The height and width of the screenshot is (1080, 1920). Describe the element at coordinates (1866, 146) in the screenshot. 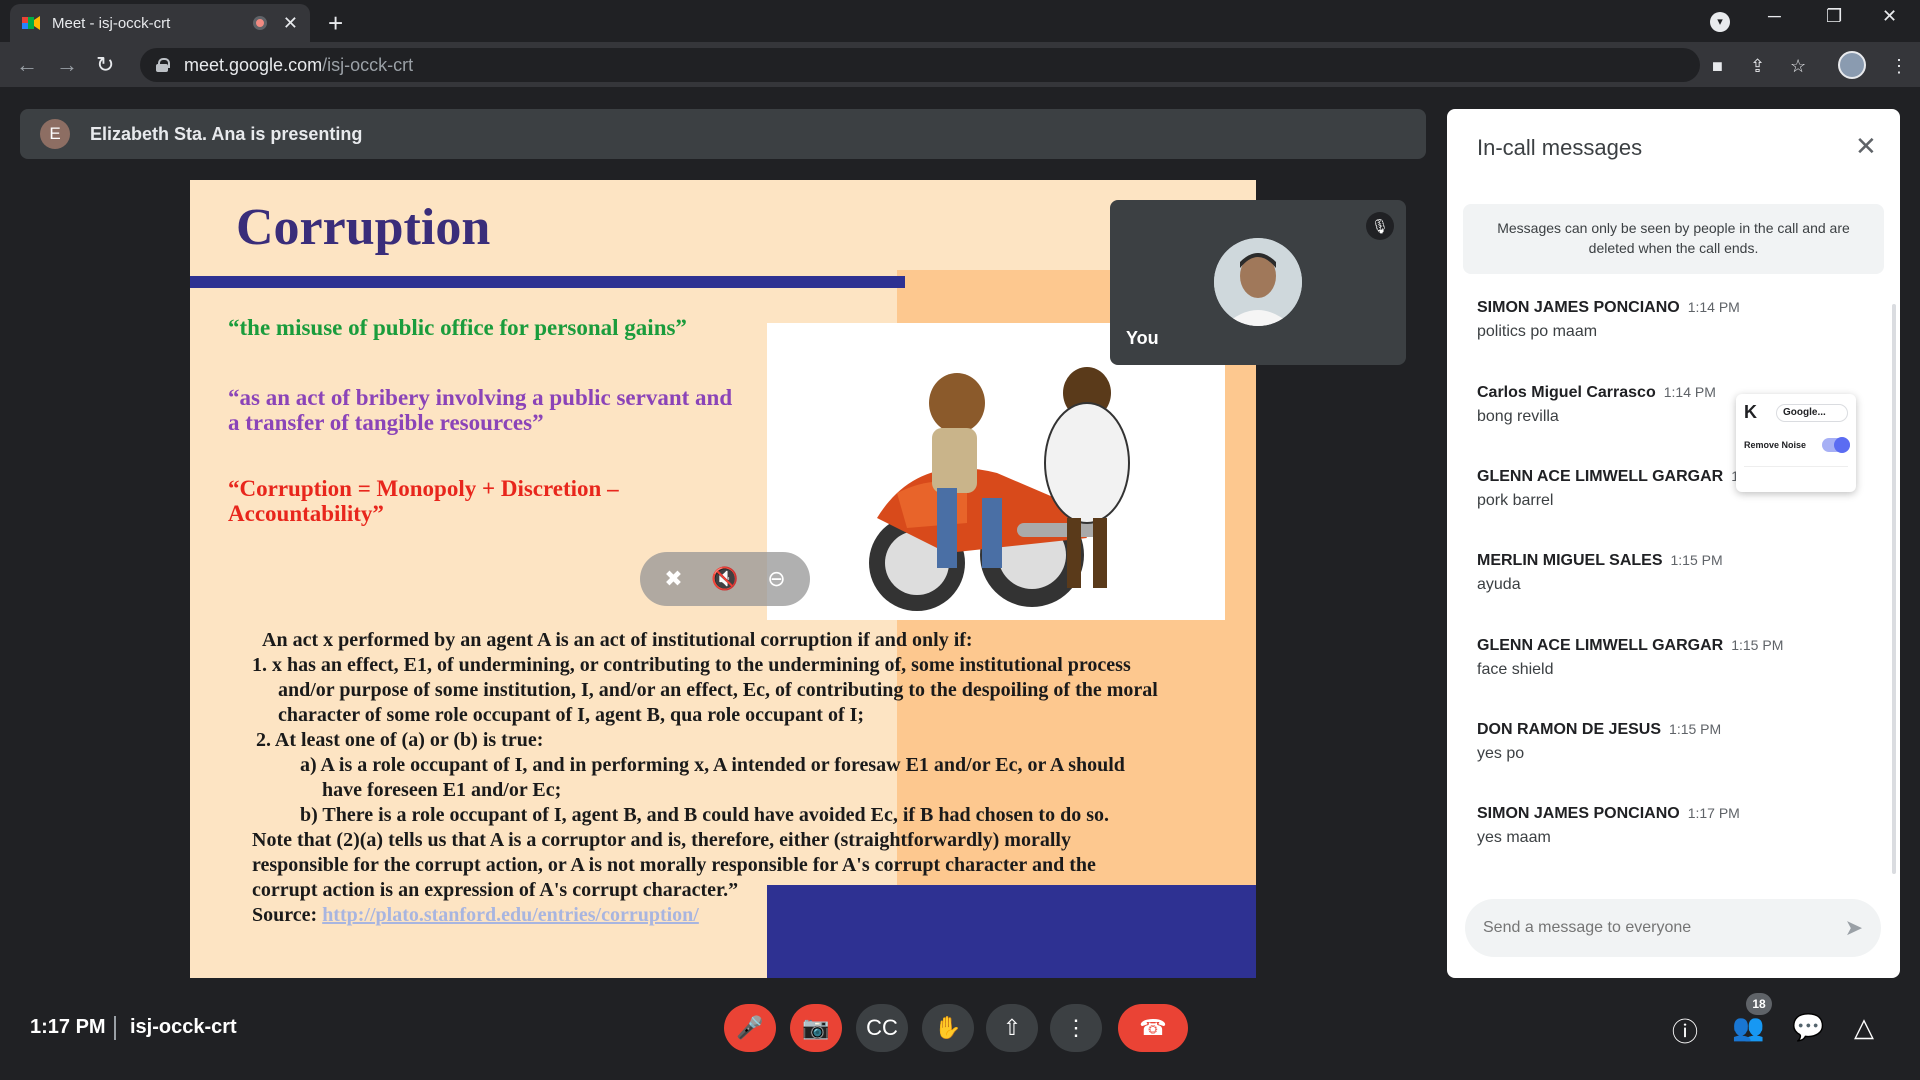

I see `close-panel-icon: ✕` at that location.